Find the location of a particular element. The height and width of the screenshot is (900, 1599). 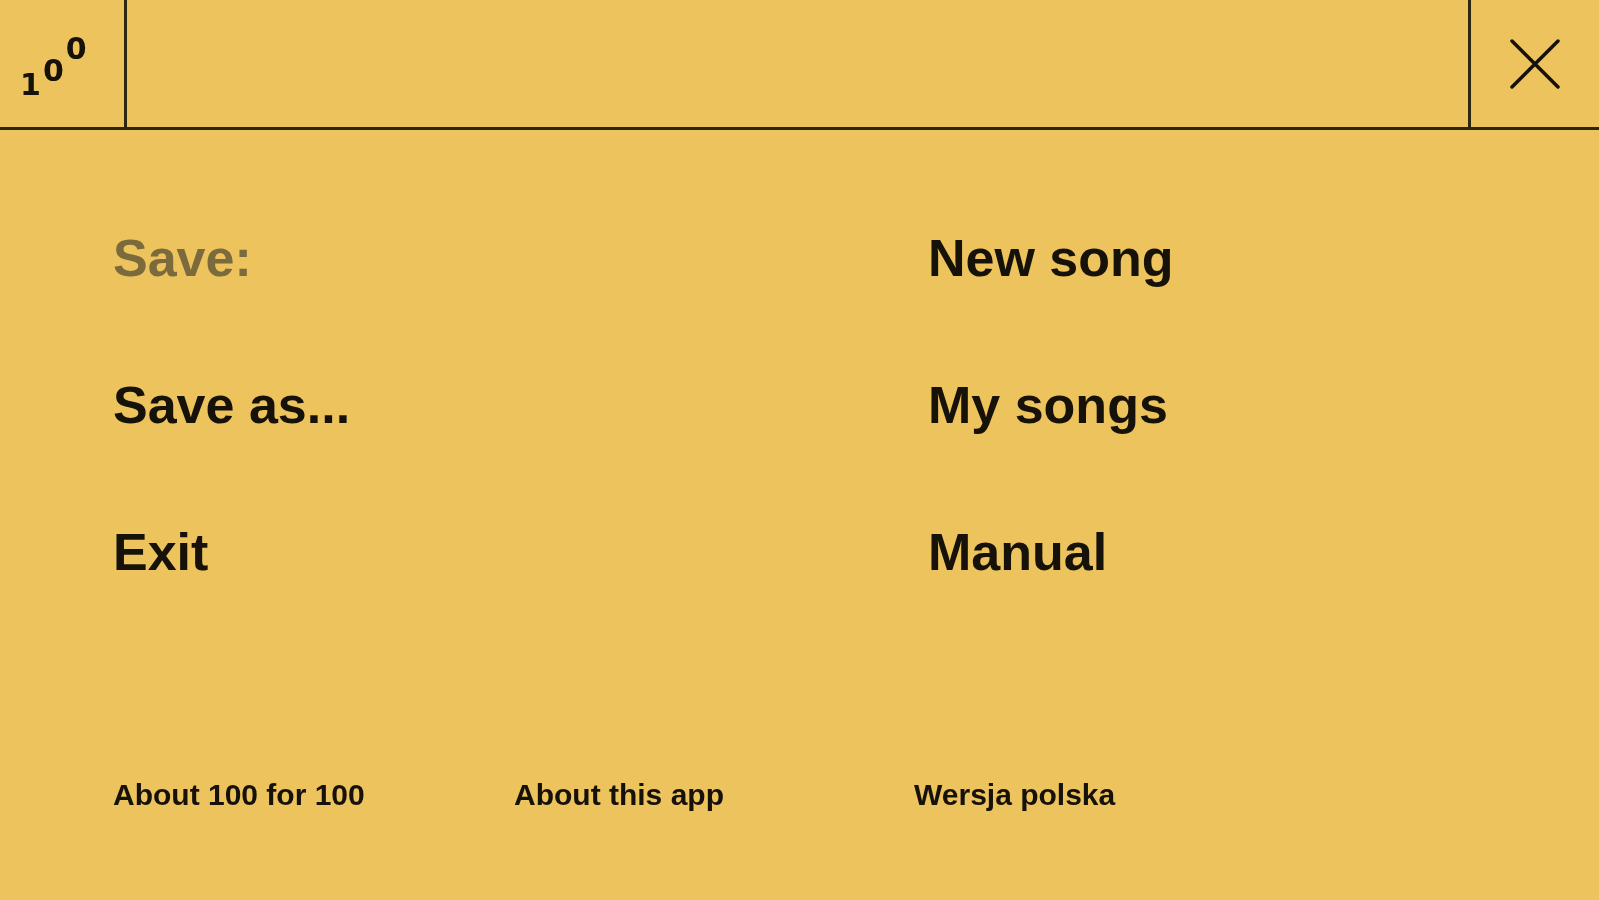

menu-item: Manual is located at coordinates (1018, 552).